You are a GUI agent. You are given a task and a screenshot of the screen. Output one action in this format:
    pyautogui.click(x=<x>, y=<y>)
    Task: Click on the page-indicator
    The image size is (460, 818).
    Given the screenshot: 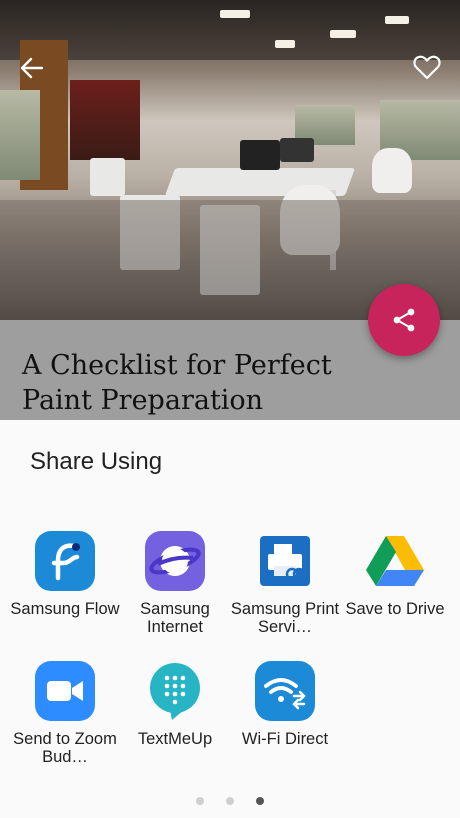 What is the action you would take?
    pyautogui.click(x=230, y=801)
    